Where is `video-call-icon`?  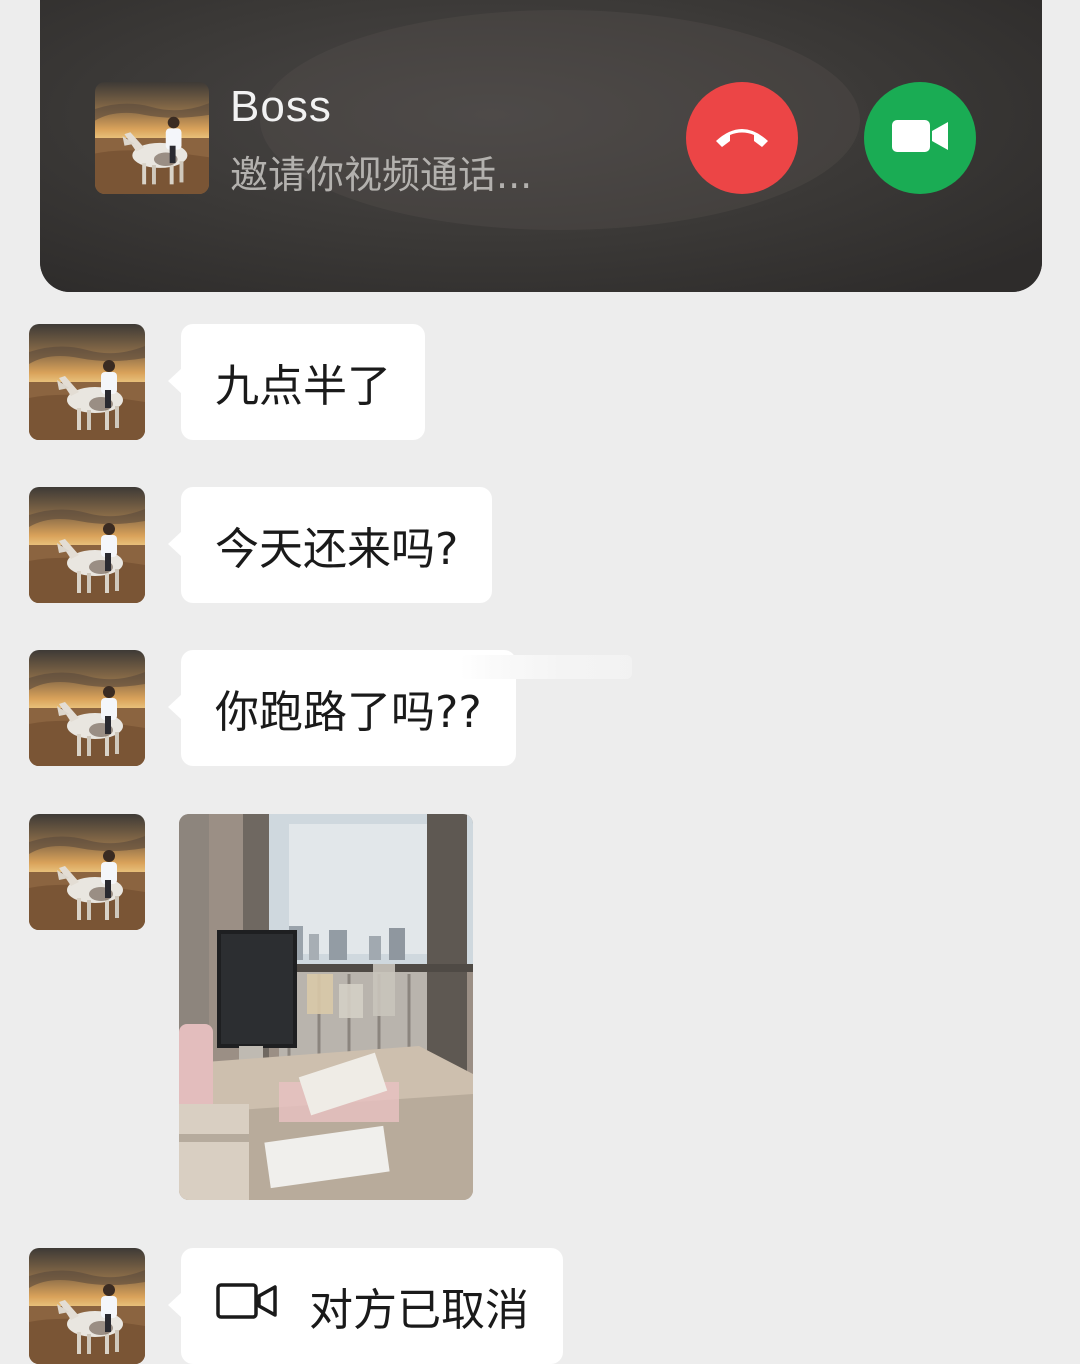
video-call-icon is located at coordinates (247, 1306).